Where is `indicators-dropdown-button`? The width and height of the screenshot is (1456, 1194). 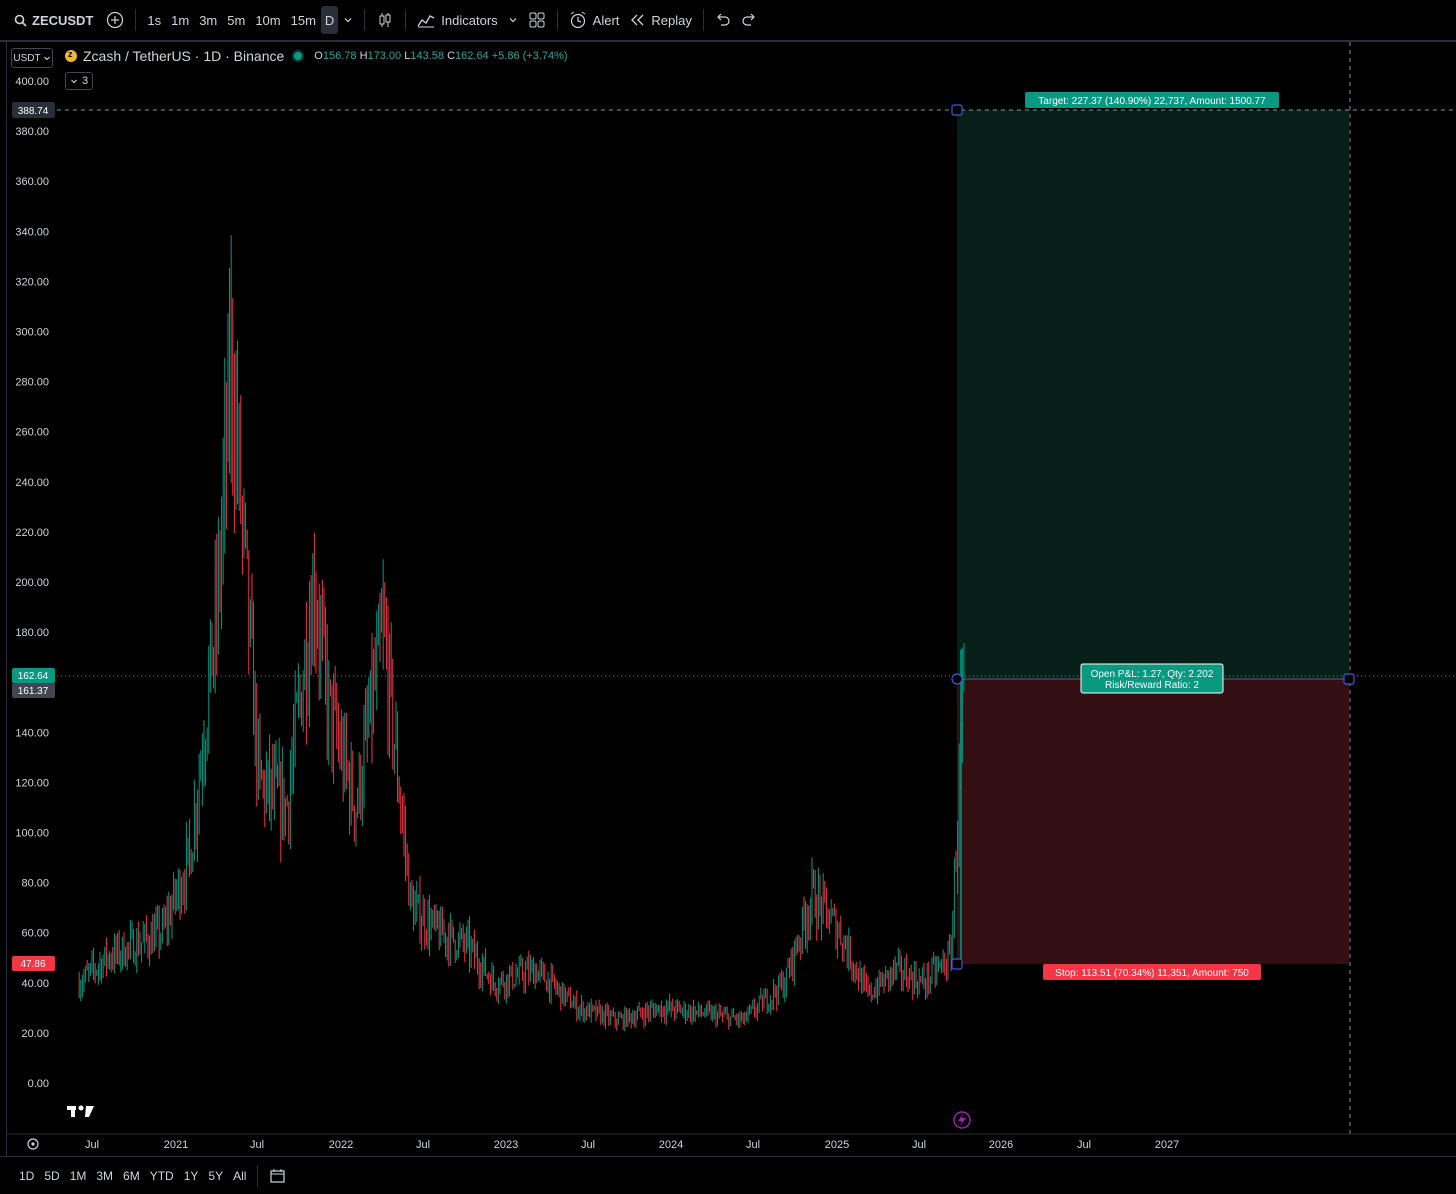 indicators-dropdown-button is located at coordinates (513, 20).